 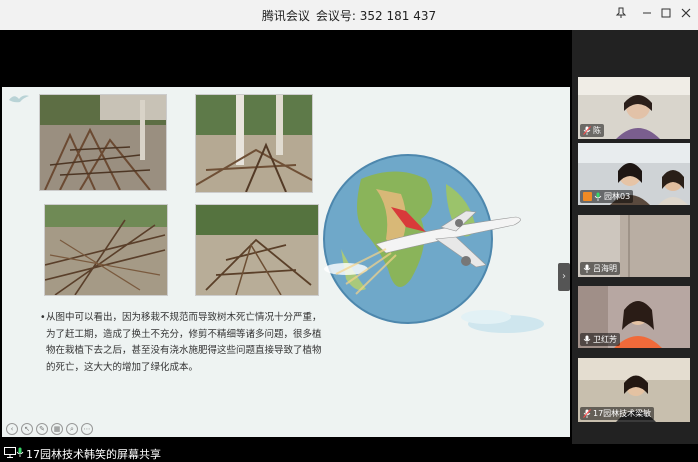 I want to click on title-bar: 腾讯会议 会议号: 352 181 437, so click(x=349, y=15).